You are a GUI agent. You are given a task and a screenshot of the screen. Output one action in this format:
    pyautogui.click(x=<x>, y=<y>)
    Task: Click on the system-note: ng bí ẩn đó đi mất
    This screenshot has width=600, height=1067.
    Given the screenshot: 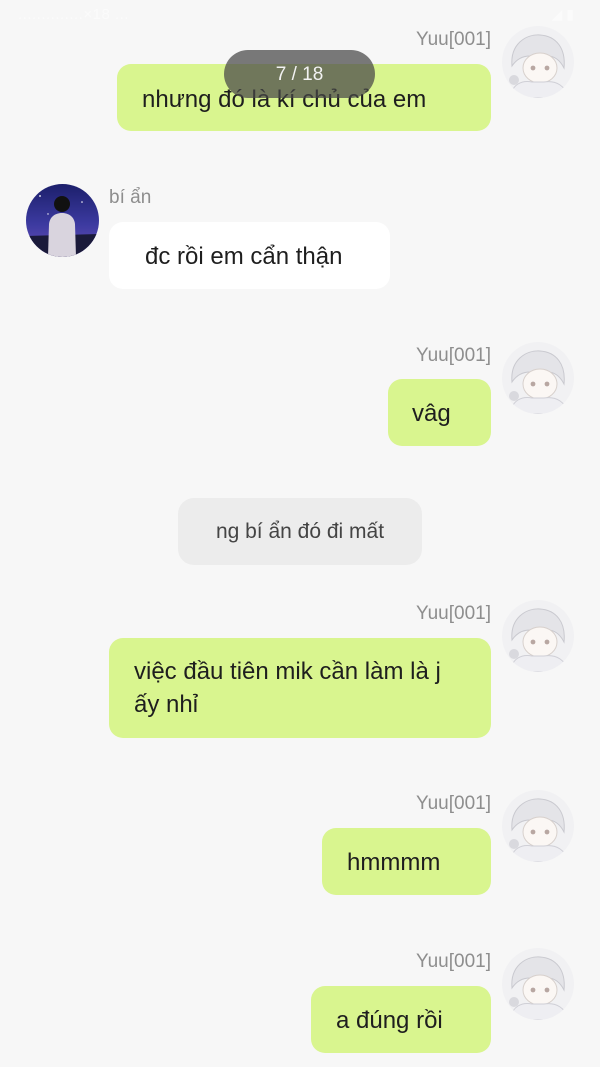 What is the action you would take?
    pyautogui.click(x=300, y=531)
    